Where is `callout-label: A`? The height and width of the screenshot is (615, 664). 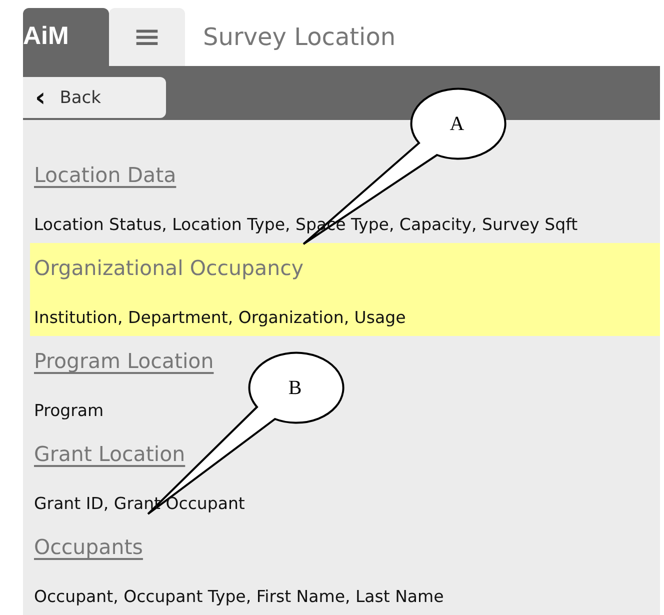
callout-label: A is located at coordinates (457, 124).